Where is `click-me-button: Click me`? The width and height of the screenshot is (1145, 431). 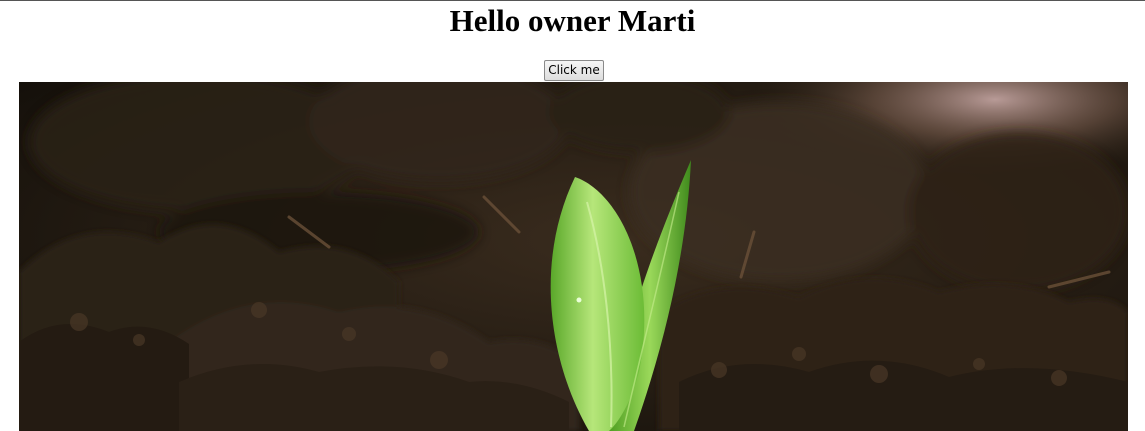 click-me-button: Click me is located at coordinates (574, 70).